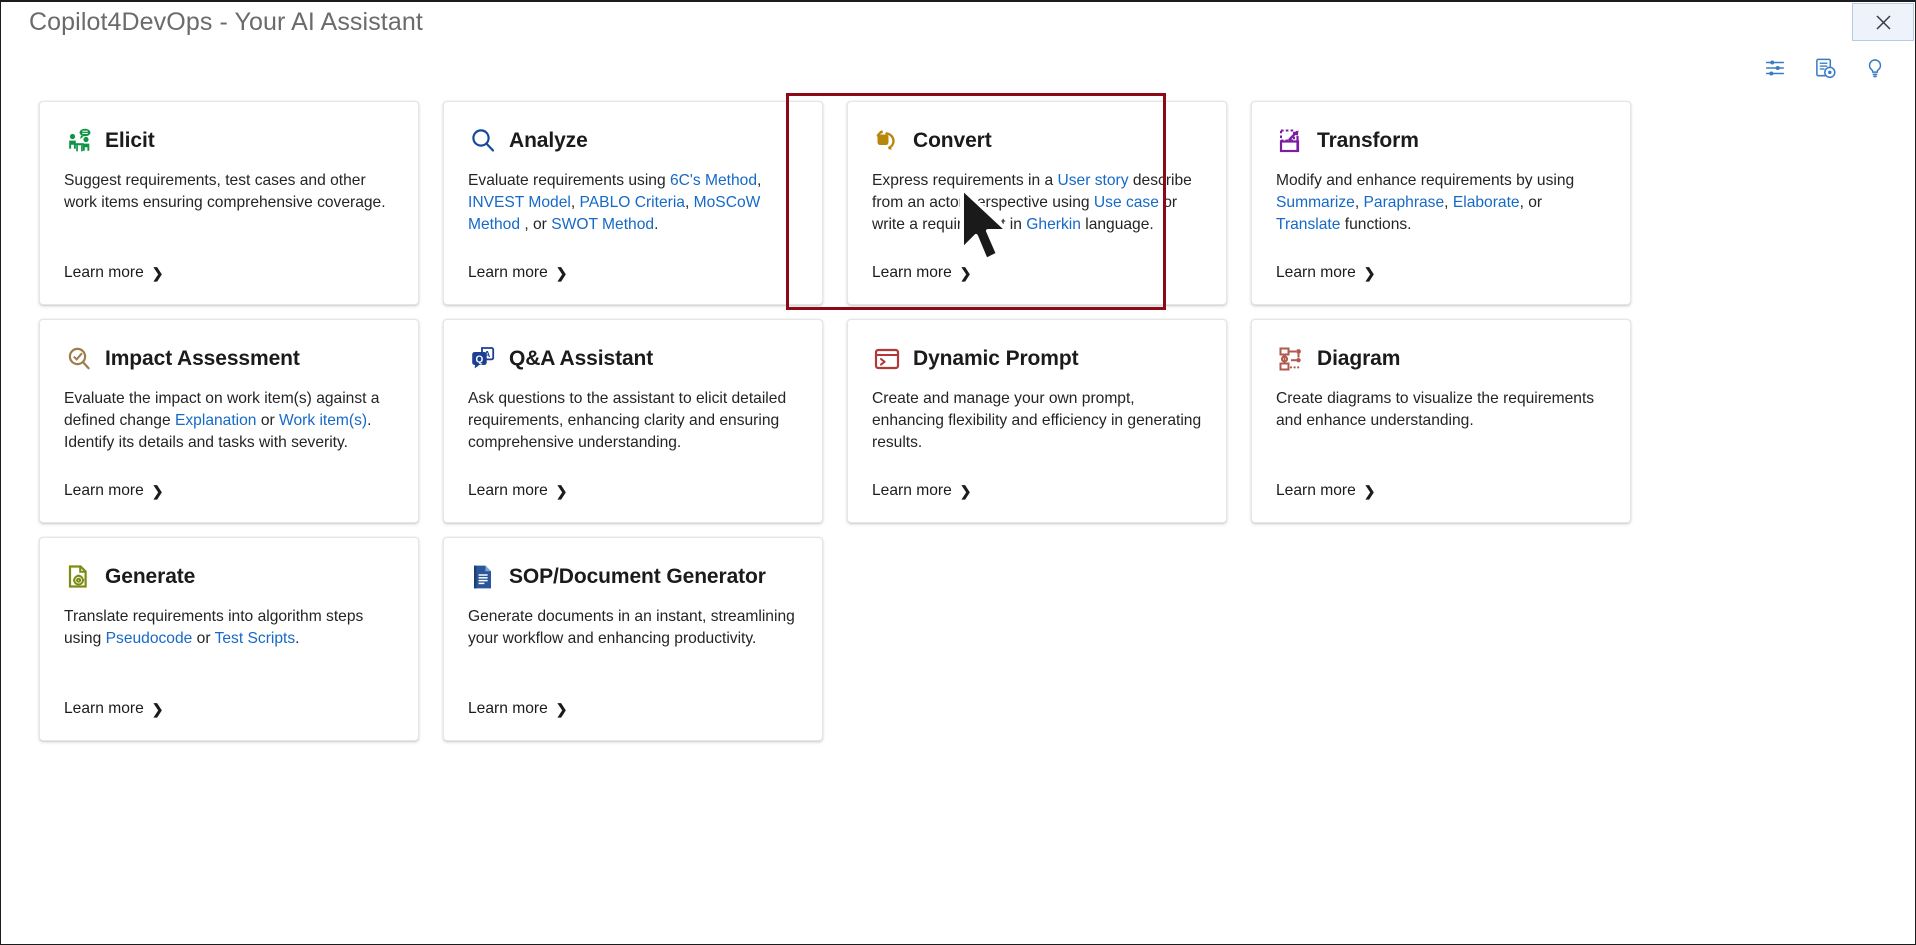 This screenshot has width=1916, height=945. I want to click on card-header: Dynamic Prompt, so click(1037, 359).